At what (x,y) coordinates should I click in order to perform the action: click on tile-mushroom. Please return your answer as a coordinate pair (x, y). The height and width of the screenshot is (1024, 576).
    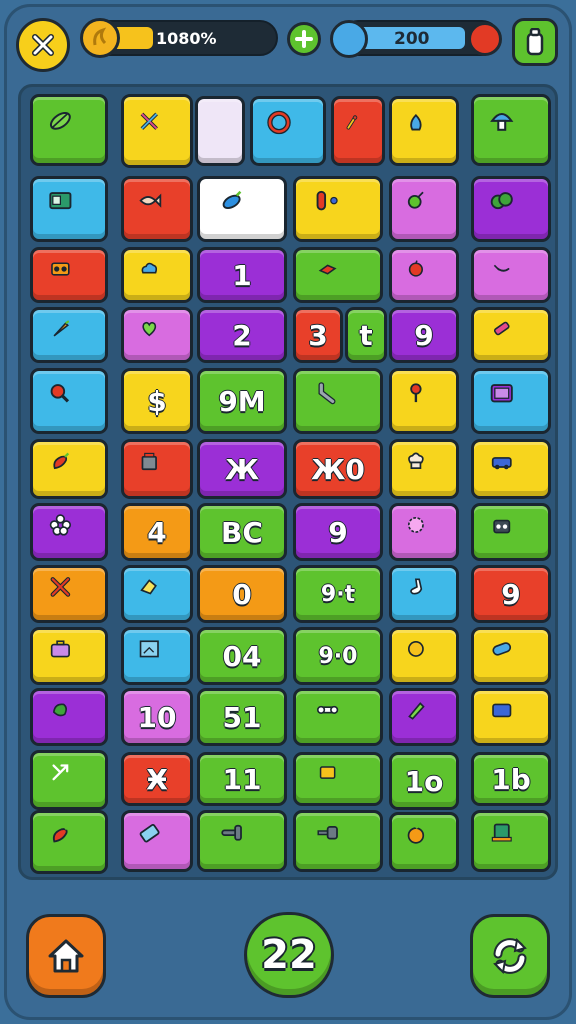
    Looking at the image, I should click on (511, 130).